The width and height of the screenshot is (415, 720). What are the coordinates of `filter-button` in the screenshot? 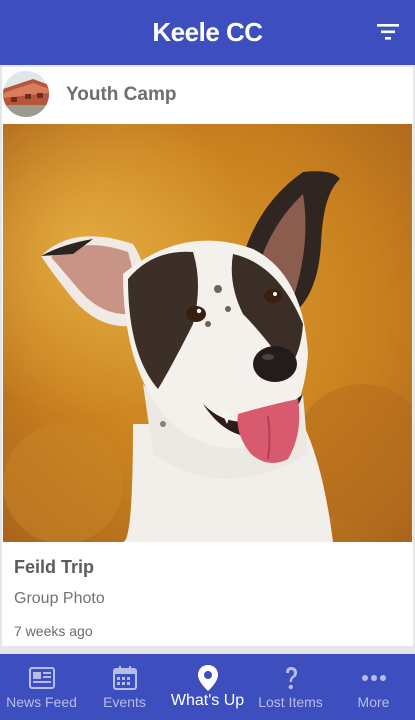 It's located at (388, 32).